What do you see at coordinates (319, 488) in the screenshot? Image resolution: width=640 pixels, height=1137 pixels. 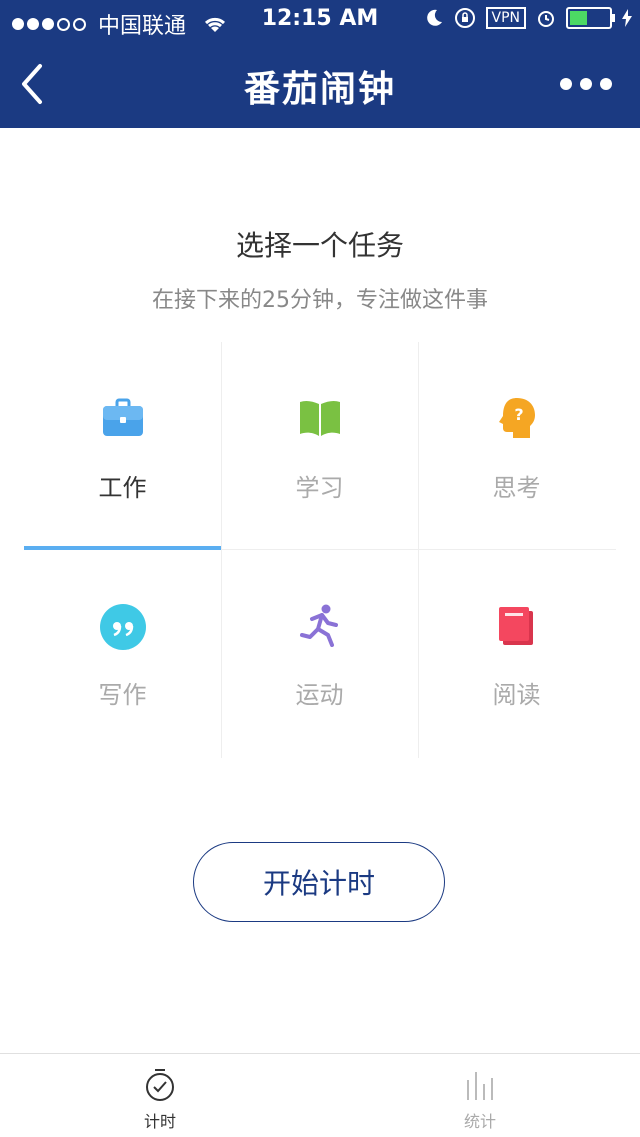 I see `task-label: 学习` at bounding box center [319, 488].